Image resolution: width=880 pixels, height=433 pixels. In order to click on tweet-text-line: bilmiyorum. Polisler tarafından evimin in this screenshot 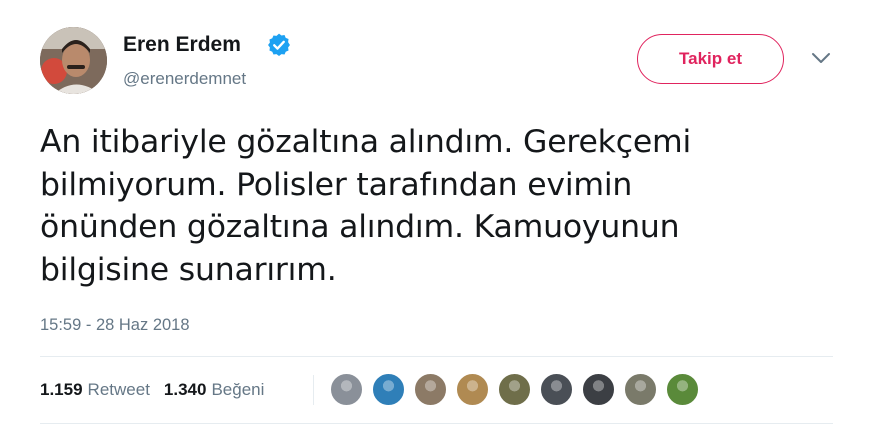, I will do `click(336, 184)`.